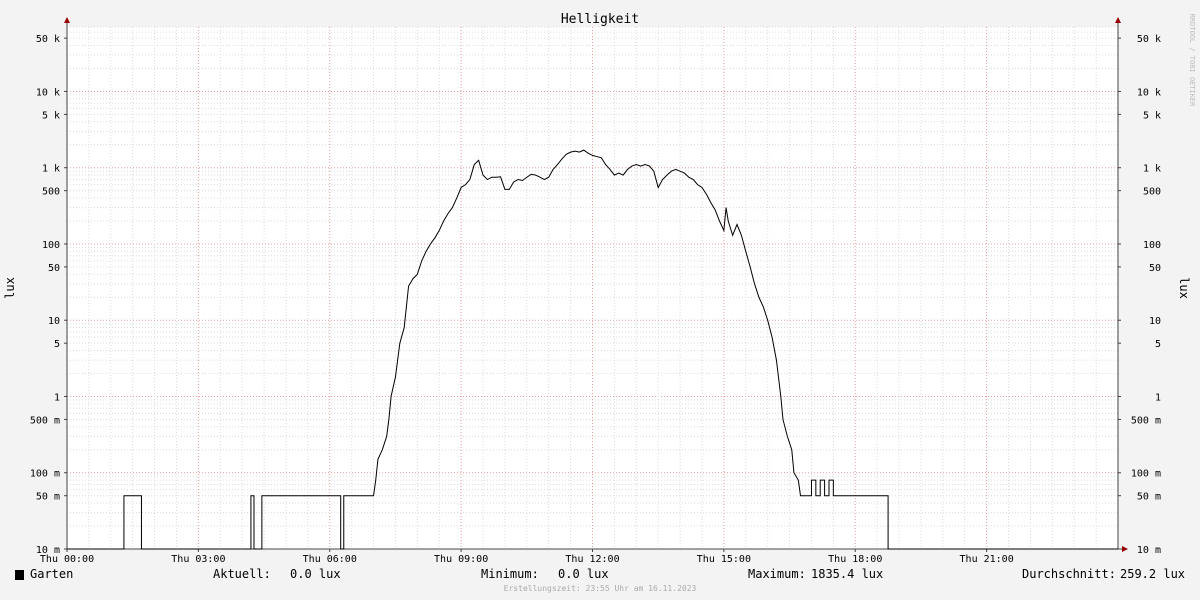  Describe the element at coordinates (510, 574) in the screenshot. I see `legend-minimum-label: Minimum:` at that location.